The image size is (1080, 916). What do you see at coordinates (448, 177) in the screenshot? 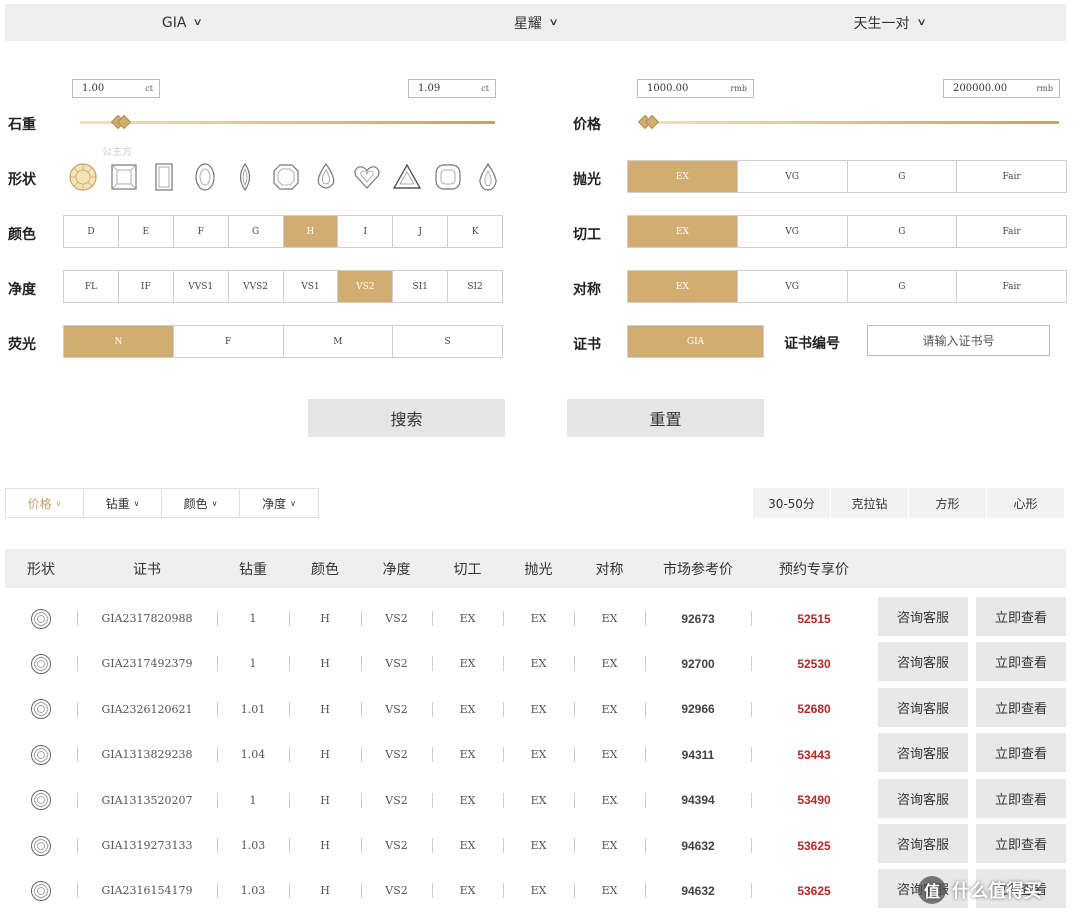
I see `cushion-icon` at bounding box center [448, 177].